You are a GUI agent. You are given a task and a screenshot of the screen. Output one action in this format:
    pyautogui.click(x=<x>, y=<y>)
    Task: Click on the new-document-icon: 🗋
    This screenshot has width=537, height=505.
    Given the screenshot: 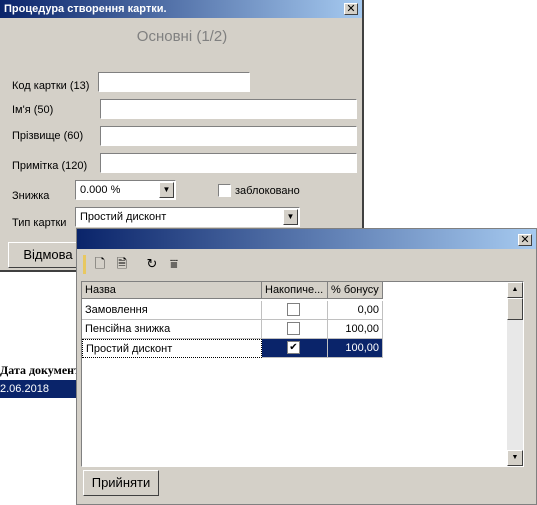 What is the action you would take?
    pyautogui.click(x=100, y=264)
    